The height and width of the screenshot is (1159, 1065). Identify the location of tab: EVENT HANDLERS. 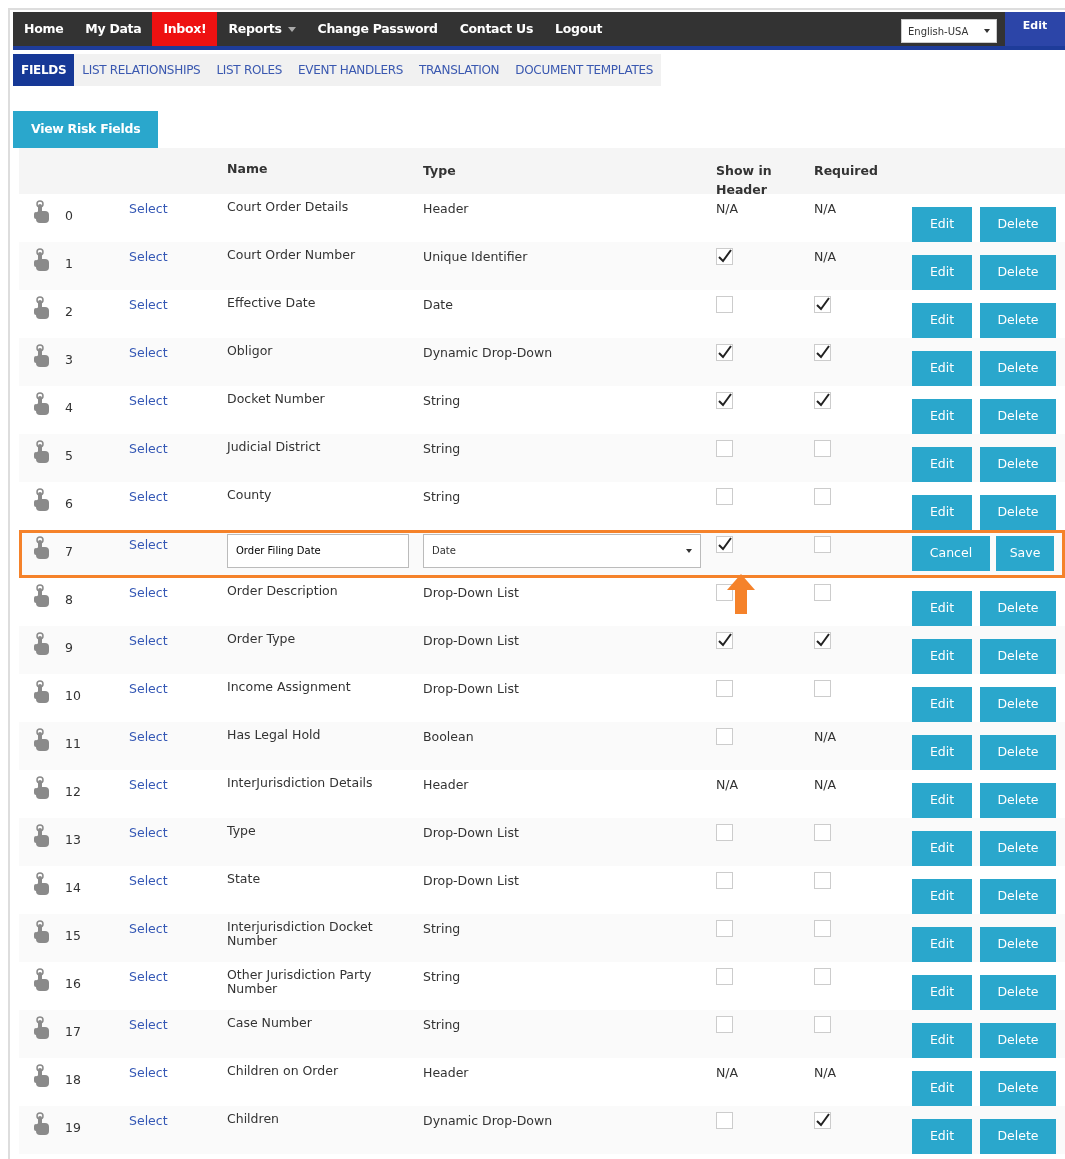
(350, 70).